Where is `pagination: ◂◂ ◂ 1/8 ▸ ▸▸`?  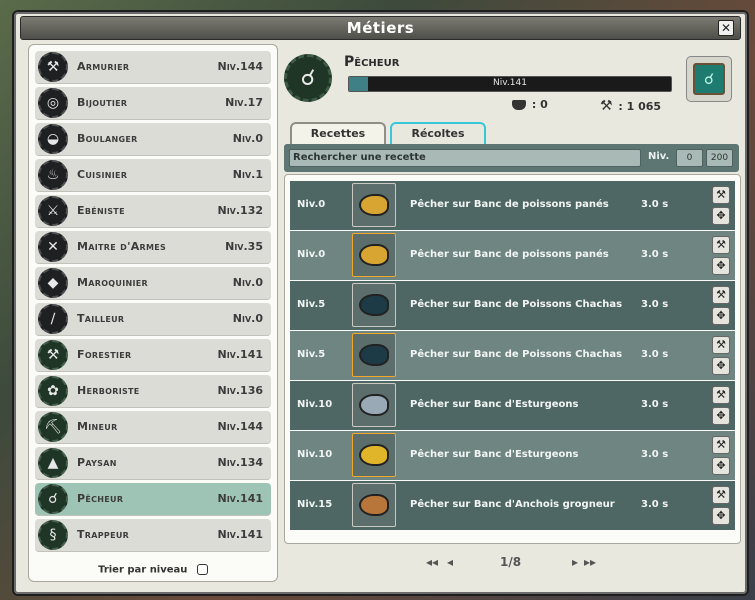 pagination: ◂◂ ◂ 1/8 ▸ ▸▸ is located at coordinates (511, 564).